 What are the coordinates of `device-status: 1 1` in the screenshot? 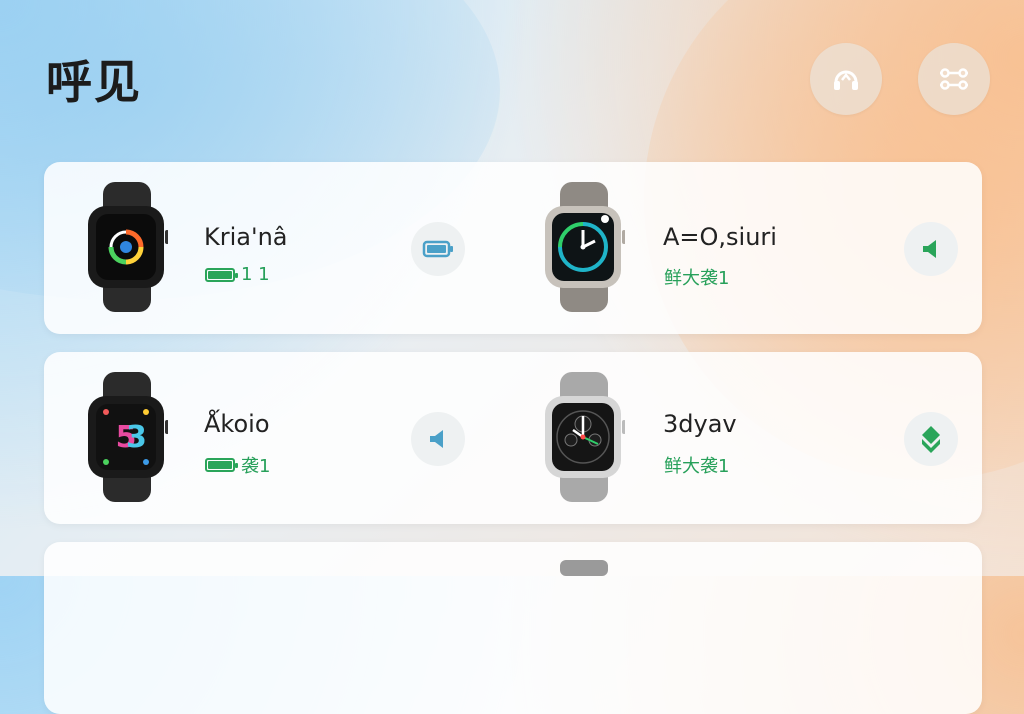 It's located at (237, 274).